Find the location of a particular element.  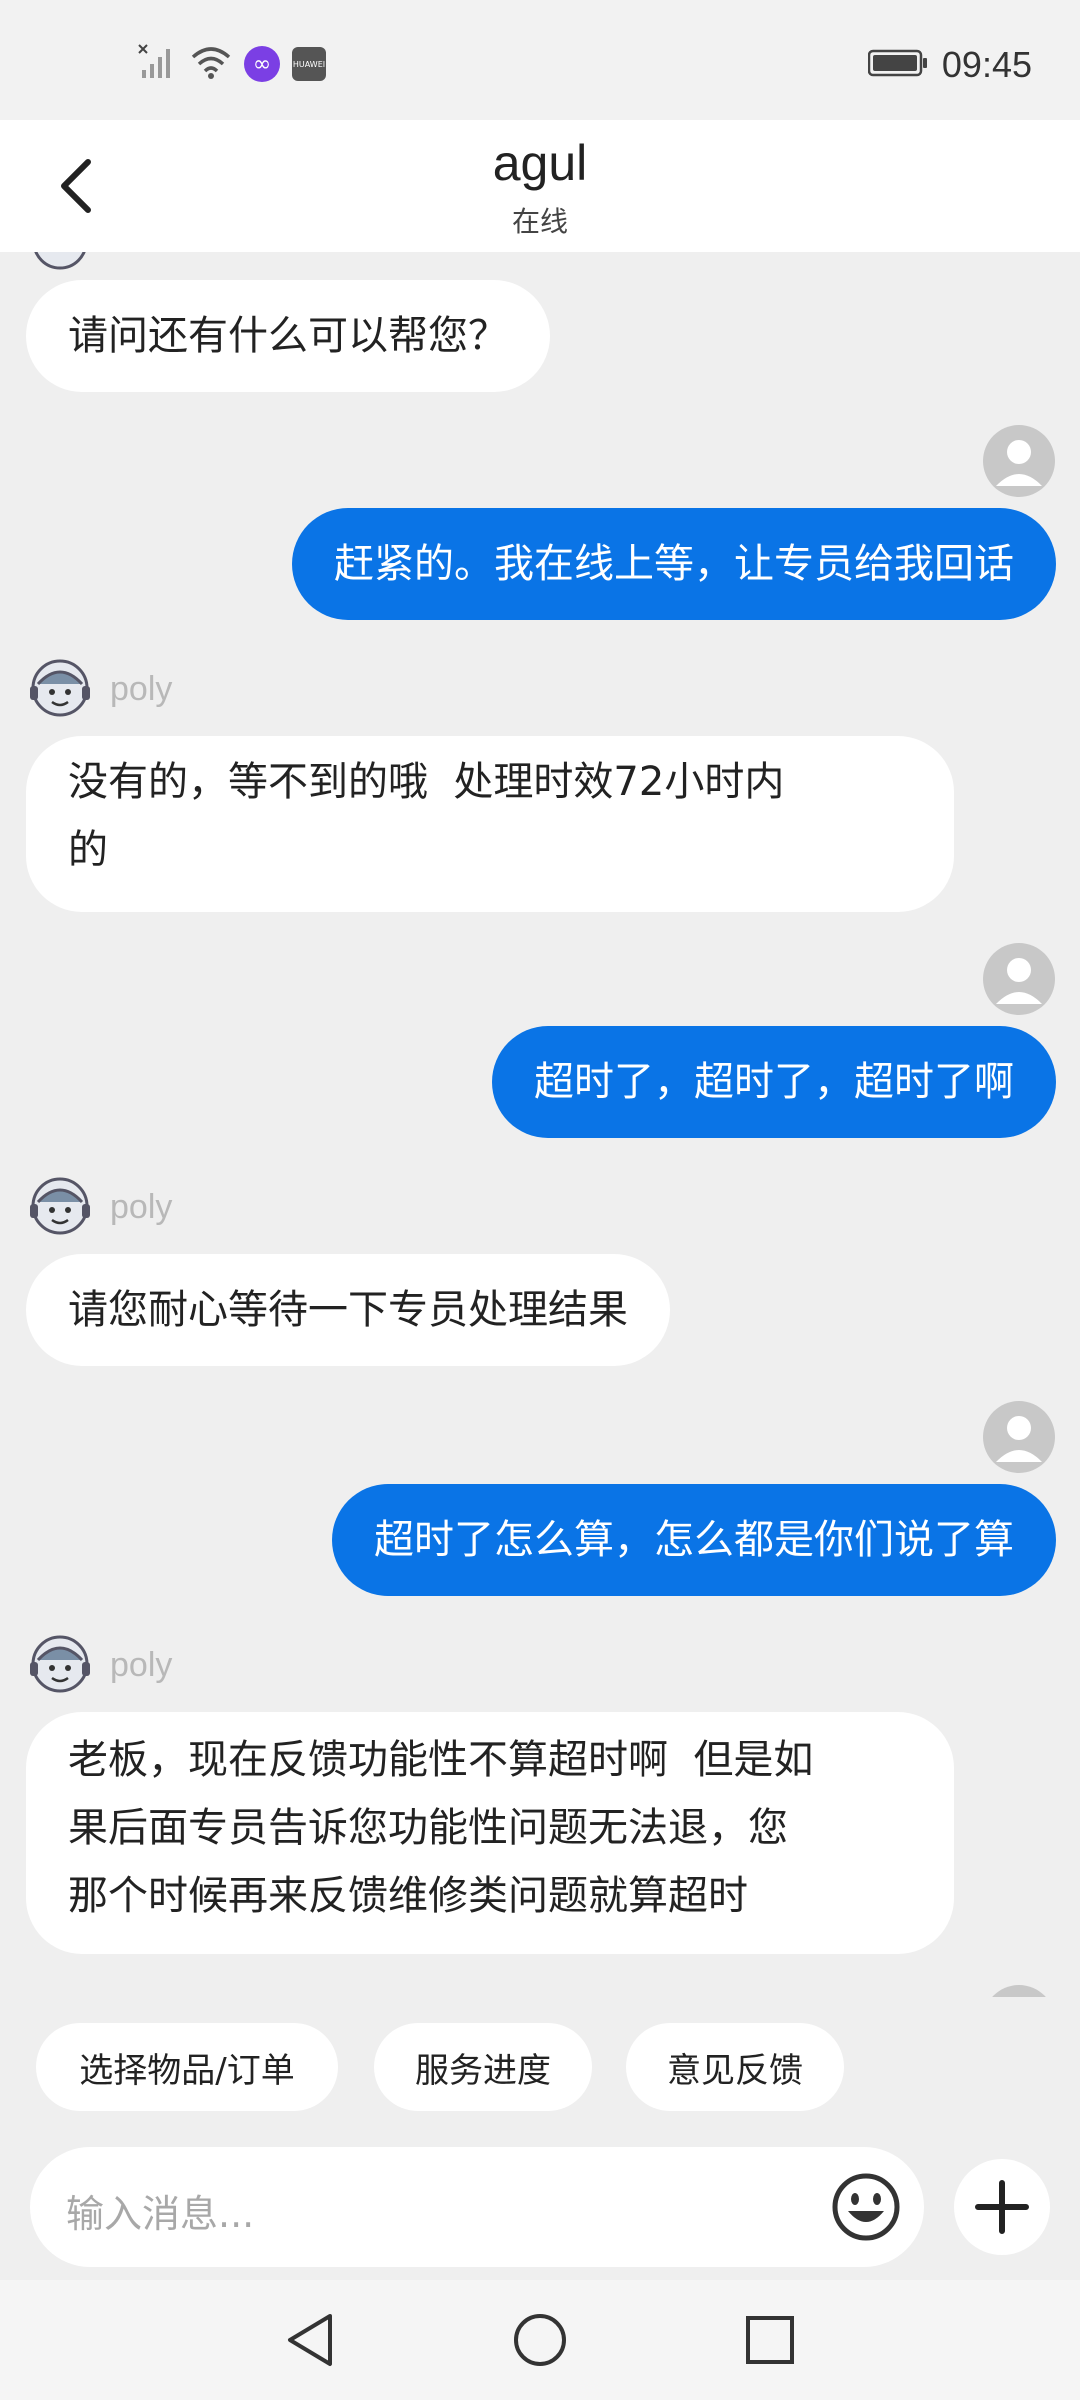

more-options-button is located at coordinates (1002, 2207).